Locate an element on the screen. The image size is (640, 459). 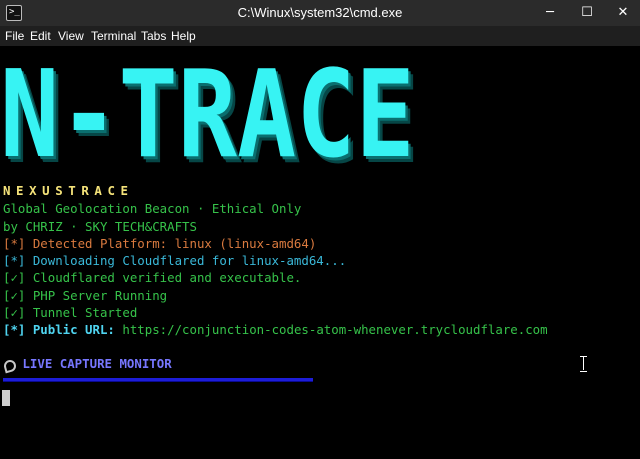
monitor-header: LIVE CAPTURE MONITOR is located at coordinates (87, 363).